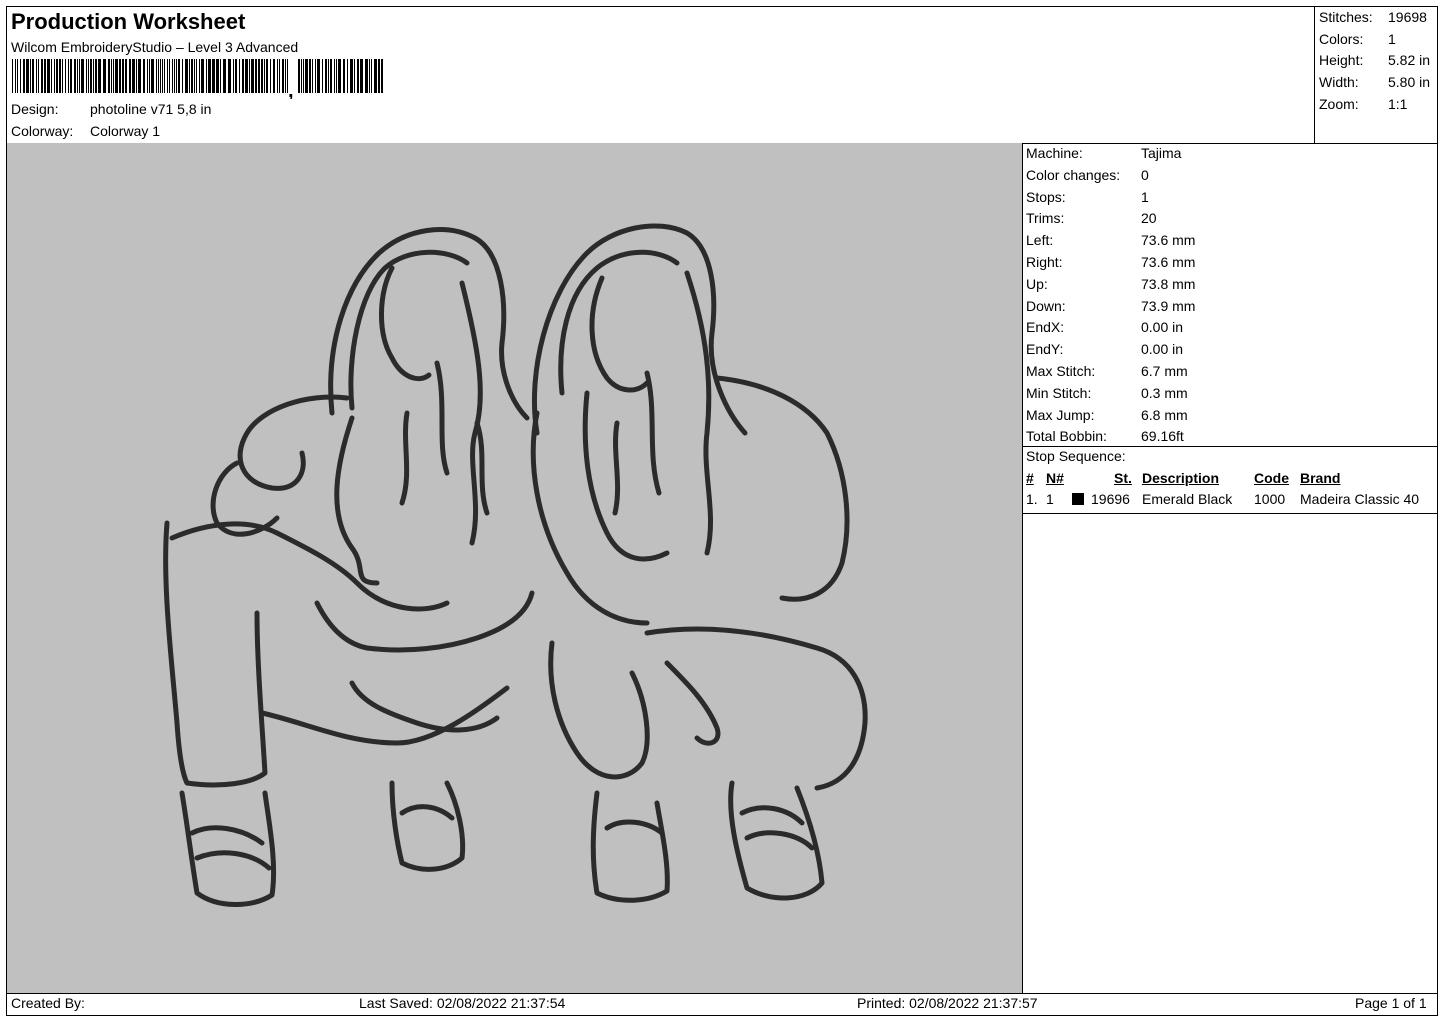 The image size is (1445, 1021). What do you see at coordinates (1168, 305) in the screenshot?
I see `machine-info-value: 73.9 mm` at bounding box center [1168, 305].